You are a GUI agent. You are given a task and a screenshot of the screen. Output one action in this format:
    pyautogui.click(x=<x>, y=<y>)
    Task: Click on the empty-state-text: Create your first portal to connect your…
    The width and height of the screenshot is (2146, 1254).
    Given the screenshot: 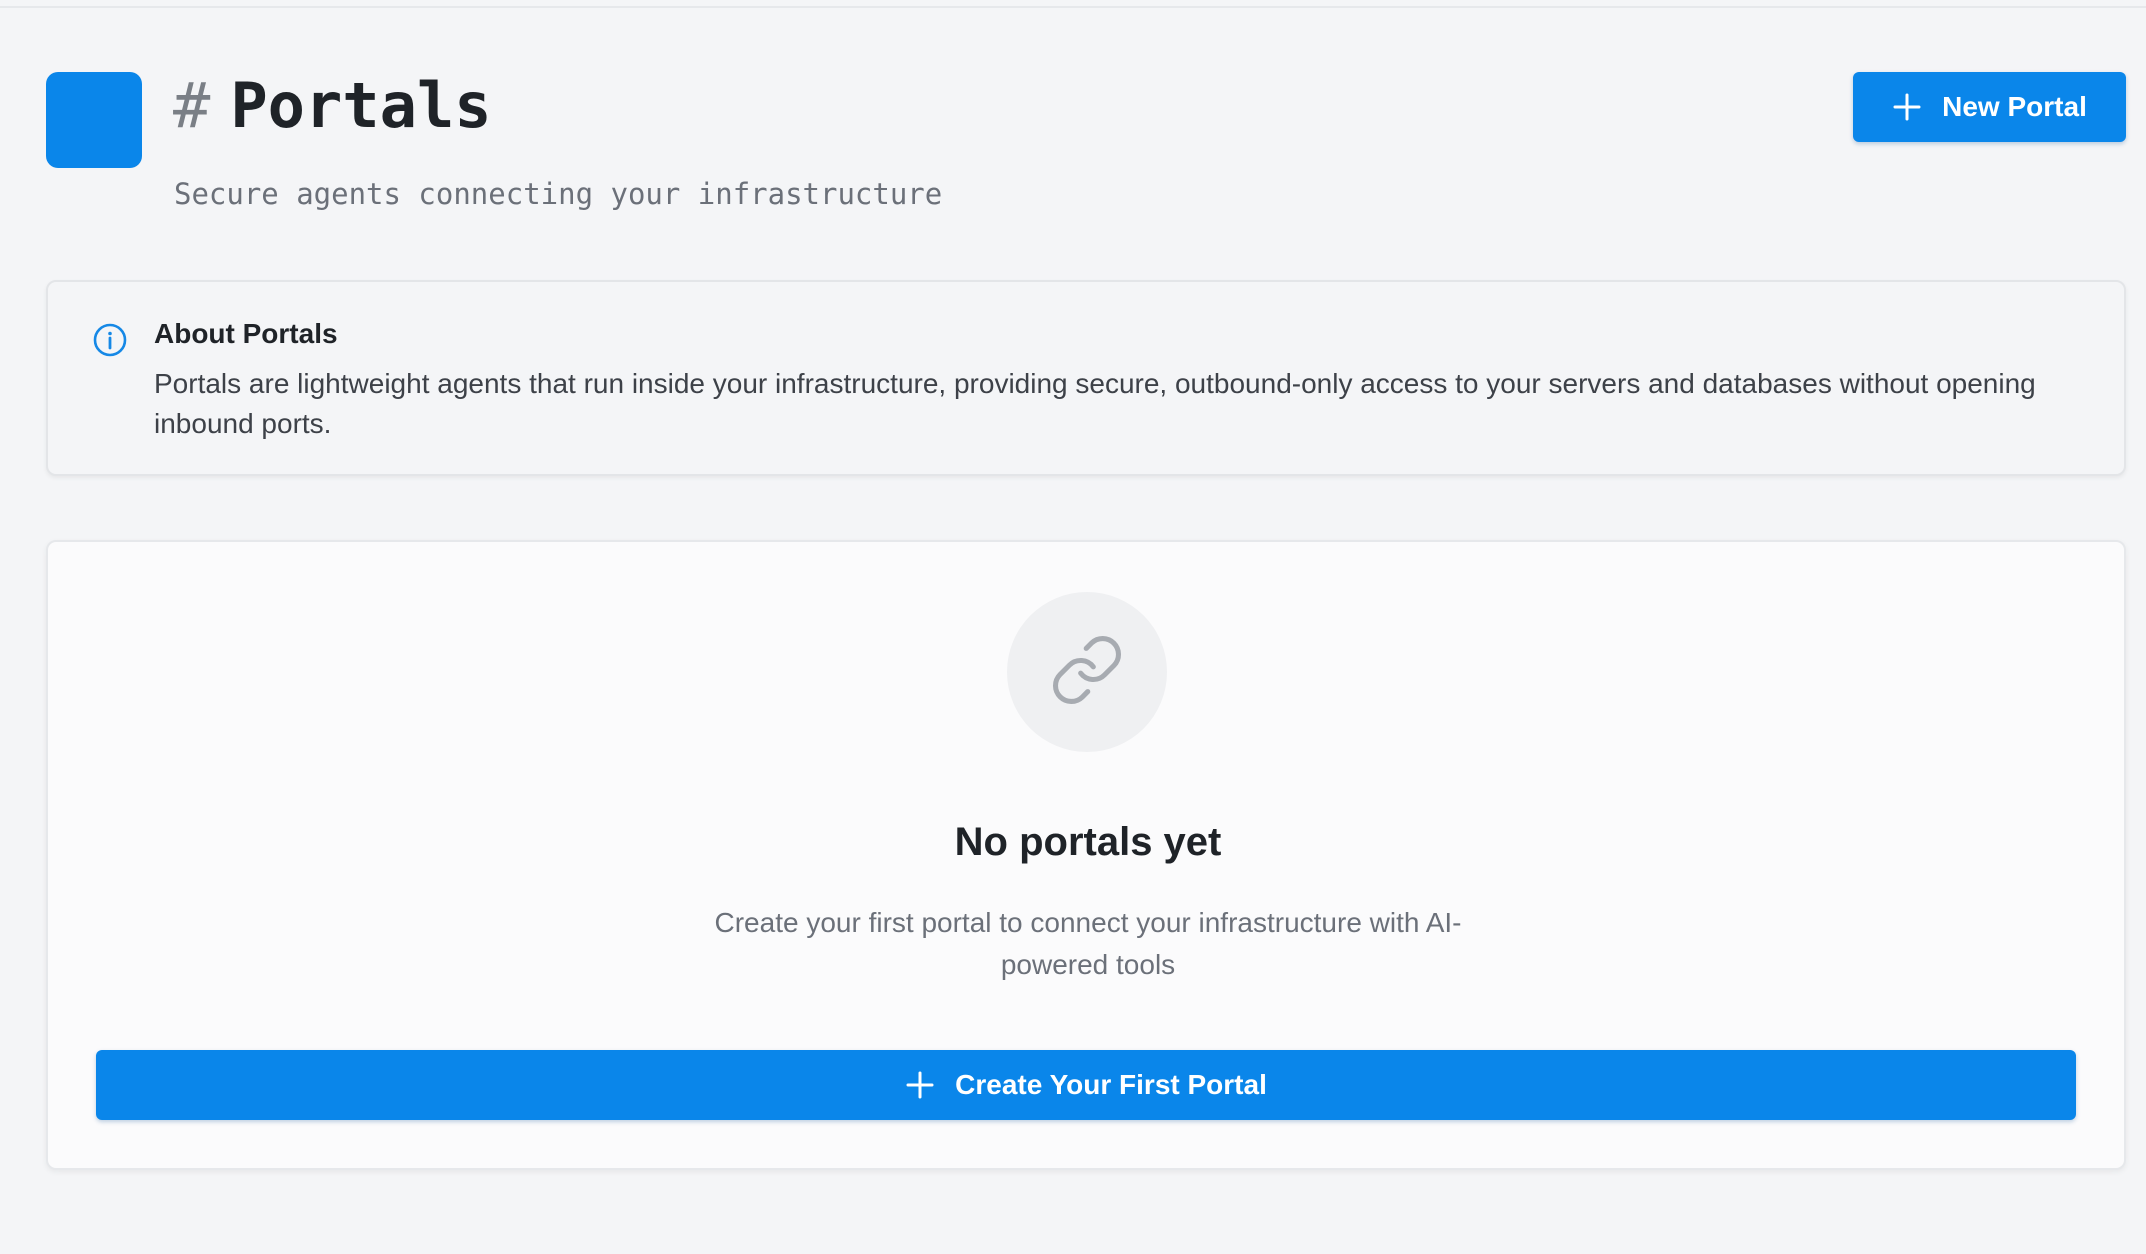 What is the action you would take?
    pyautogui.click(x=1088, y=943)
    